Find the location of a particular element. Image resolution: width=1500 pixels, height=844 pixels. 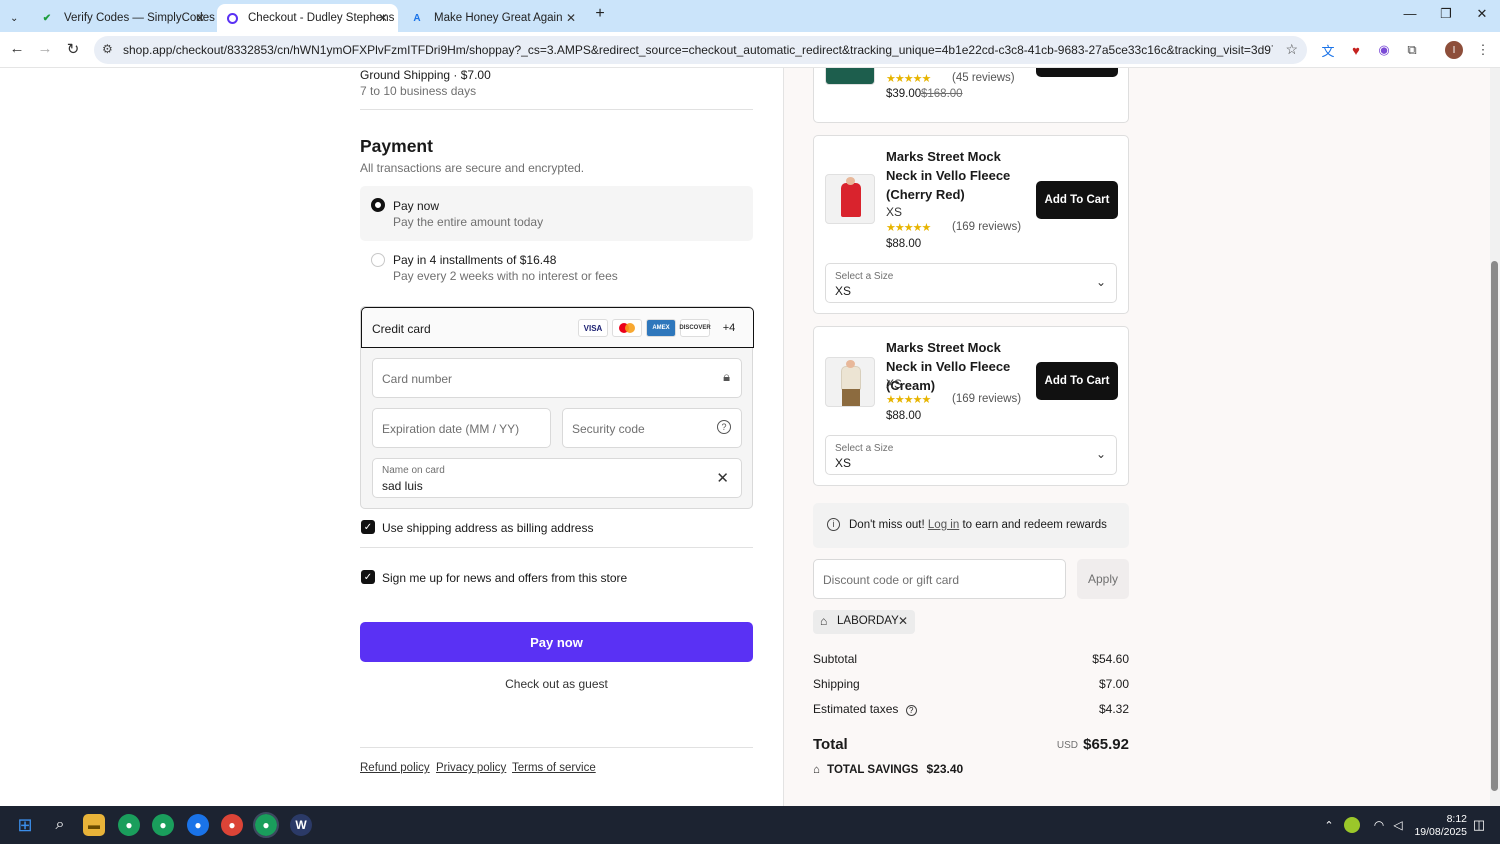

taxes-row: Estimated taxes ? $4.32 is located at coordinates (971, 709).